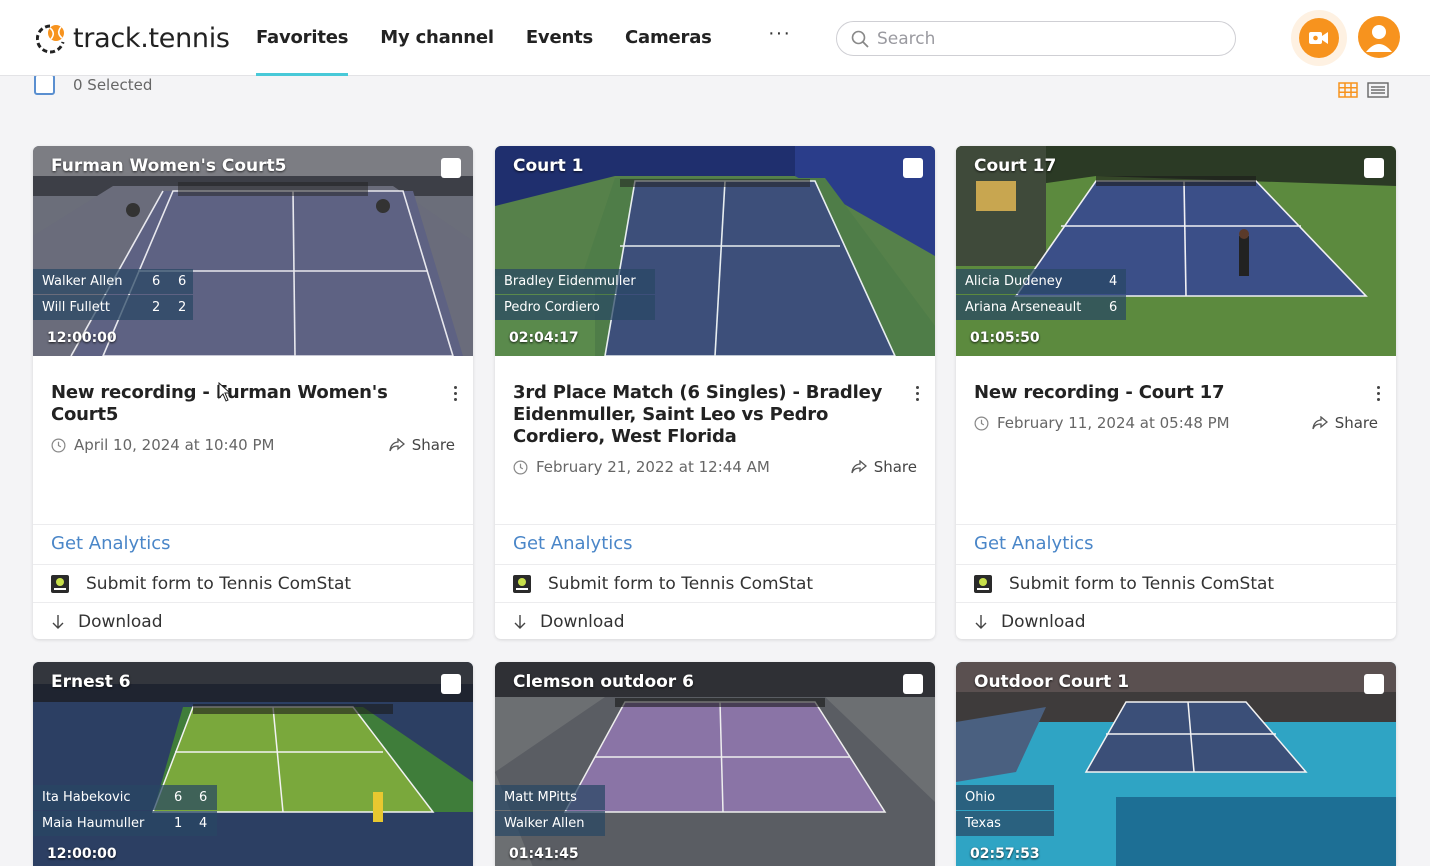 Image resolution: width=1430 pixels, height=866 pixels. I want to click on thumbnail-court-name: Court 1, so click(548, 166).